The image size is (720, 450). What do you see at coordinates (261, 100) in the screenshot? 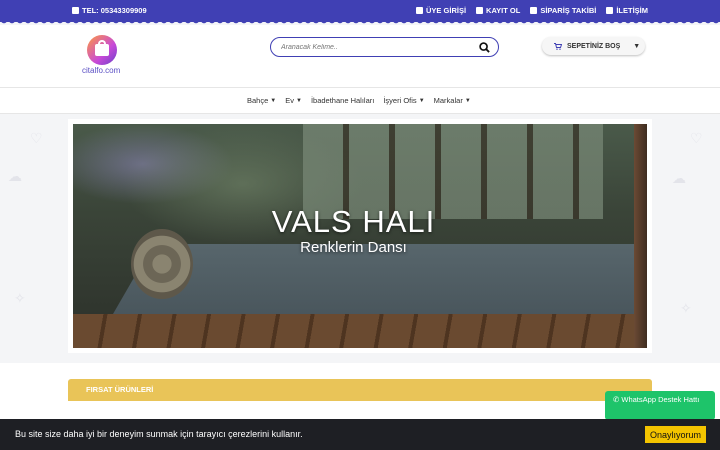
I see `nav-item-bahce: Bahçe ▼` at bounding box center [261, 100].